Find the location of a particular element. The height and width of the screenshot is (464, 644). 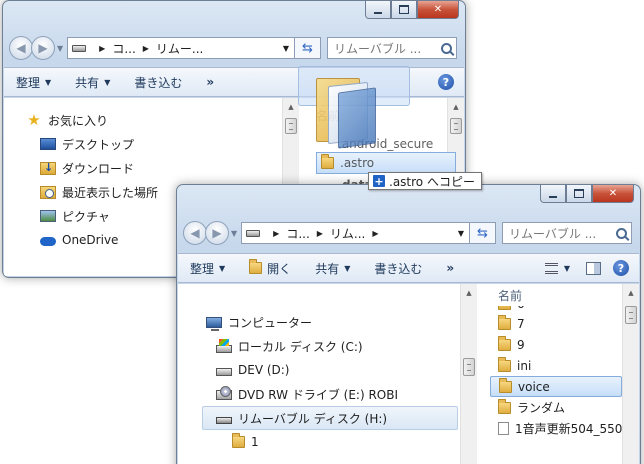

nav-item-folder-1: 1 is located at coordinates (333, 442).